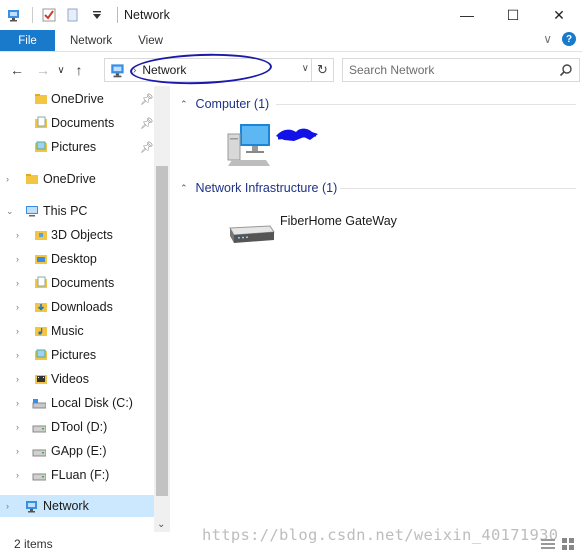 The image size is (582, 555). What do you see at coordinates (41, 235) in the screenshot?
I see `3d-objects-icon` at bounding box center [41, 235].